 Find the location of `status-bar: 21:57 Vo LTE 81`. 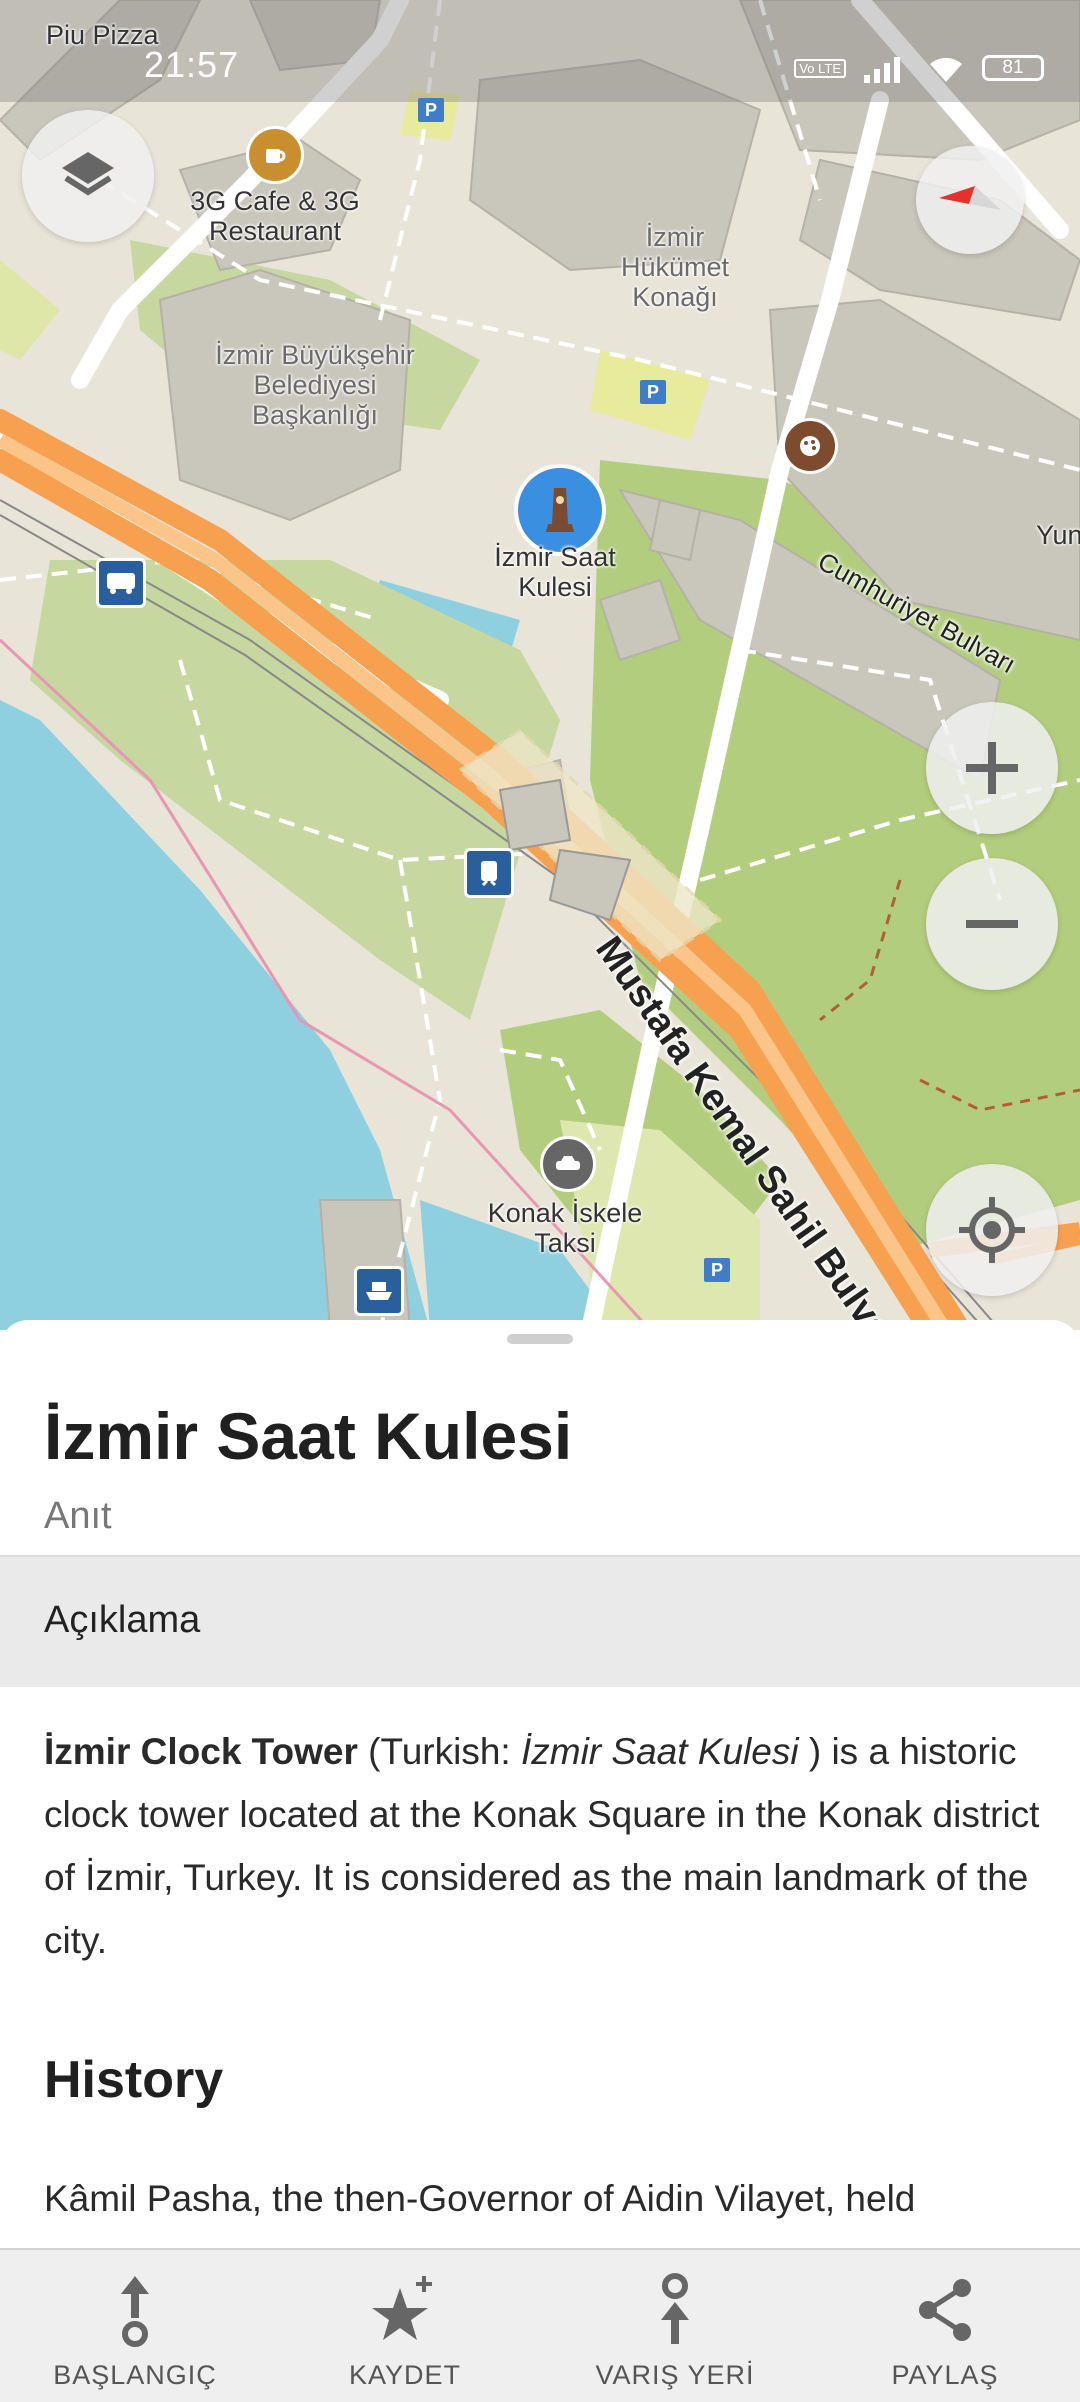

status-bar: 21:57 Vo LTE 81 is located at coordinates (540, 51).